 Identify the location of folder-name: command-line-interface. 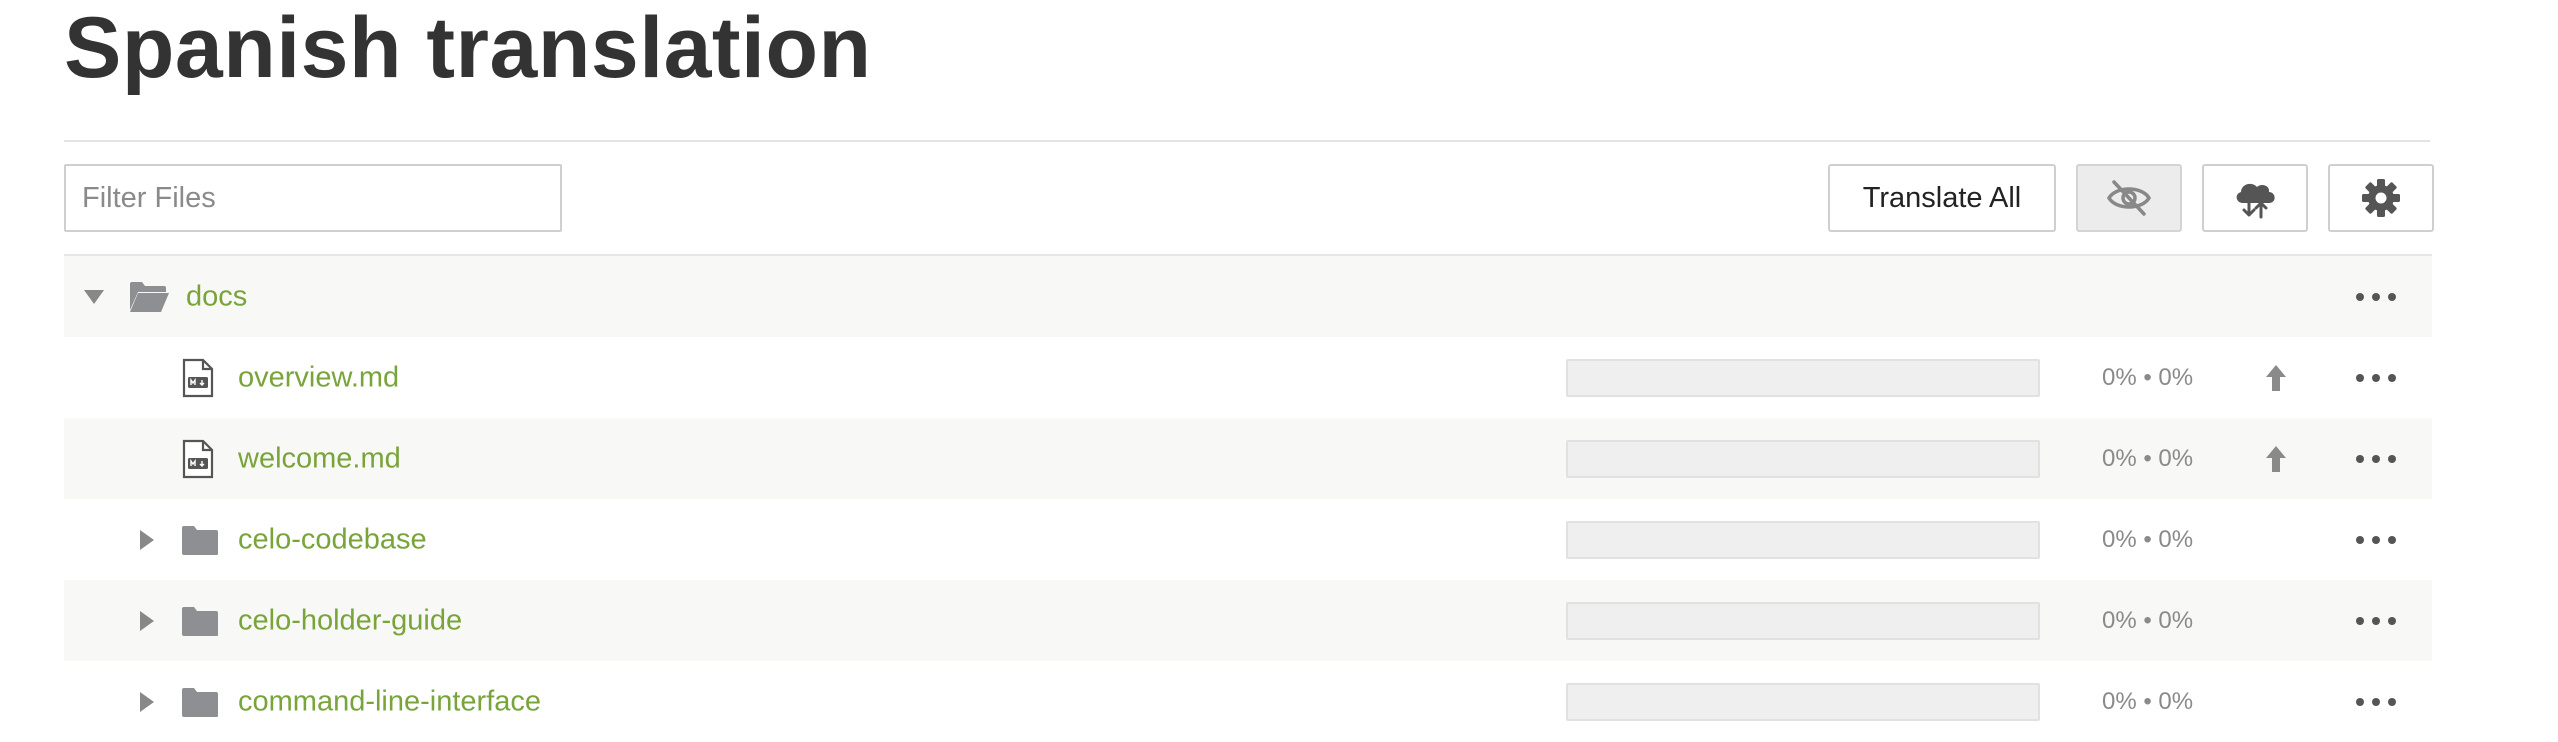
(389, 701).